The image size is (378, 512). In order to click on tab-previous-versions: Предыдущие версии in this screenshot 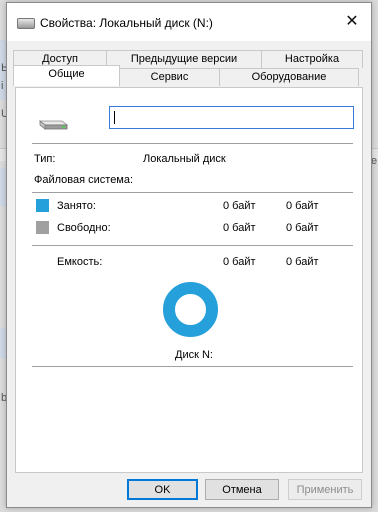, I will do `click(184, 59)`.